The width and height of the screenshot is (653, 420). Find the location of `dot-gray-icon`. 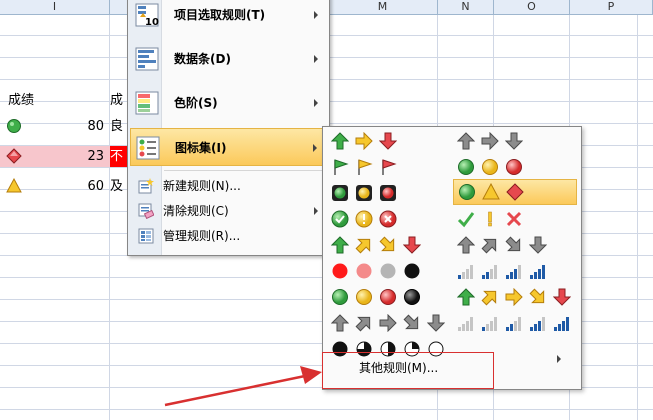

dot-gray-icon is located at coordinates (388, 271).